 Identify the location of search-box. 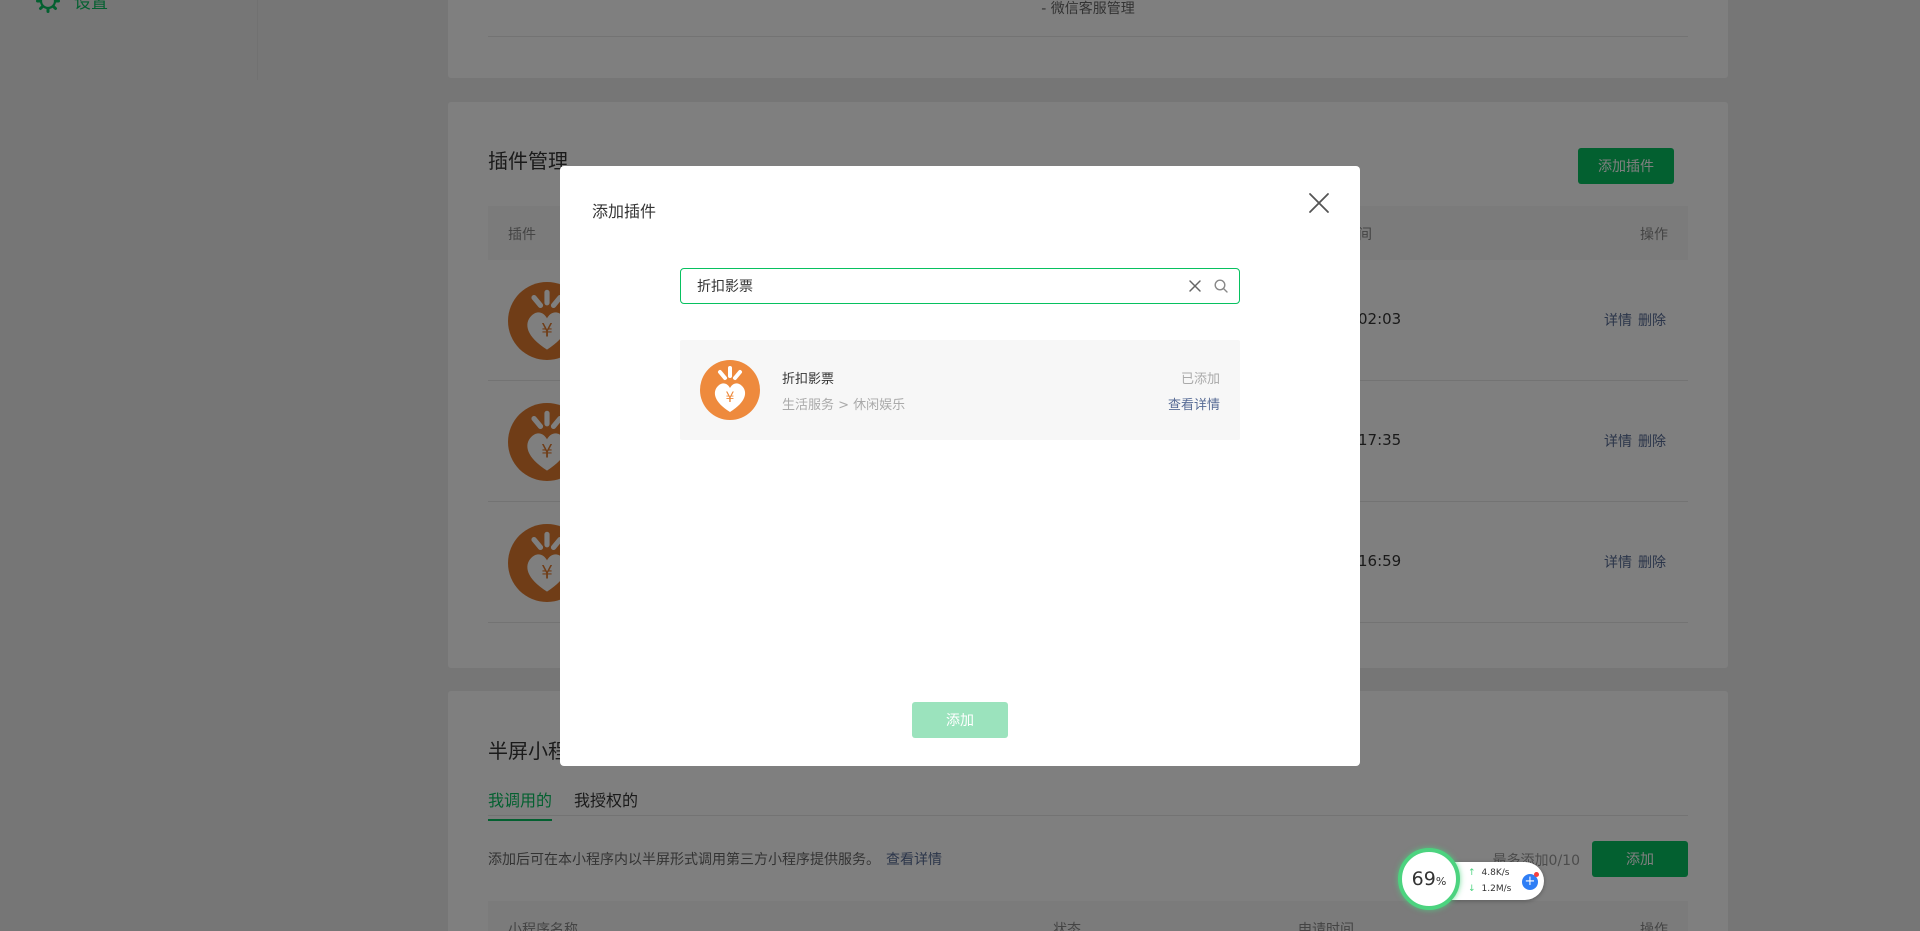
(960, 286).